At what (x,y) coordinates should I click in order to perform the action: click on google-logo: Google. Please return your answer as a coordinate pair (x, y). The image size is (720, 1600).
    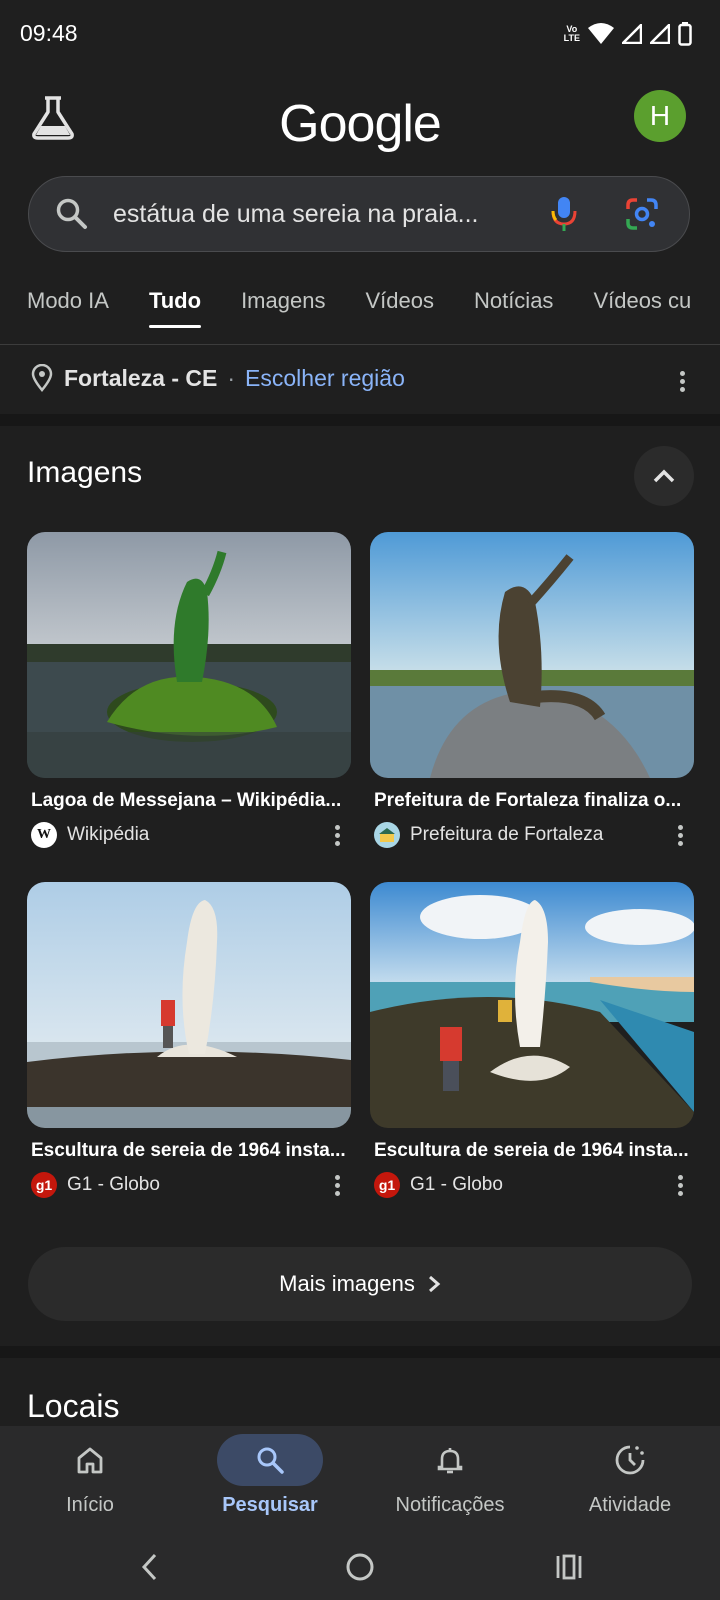
    Looking at the image, I should click on (360, 124).